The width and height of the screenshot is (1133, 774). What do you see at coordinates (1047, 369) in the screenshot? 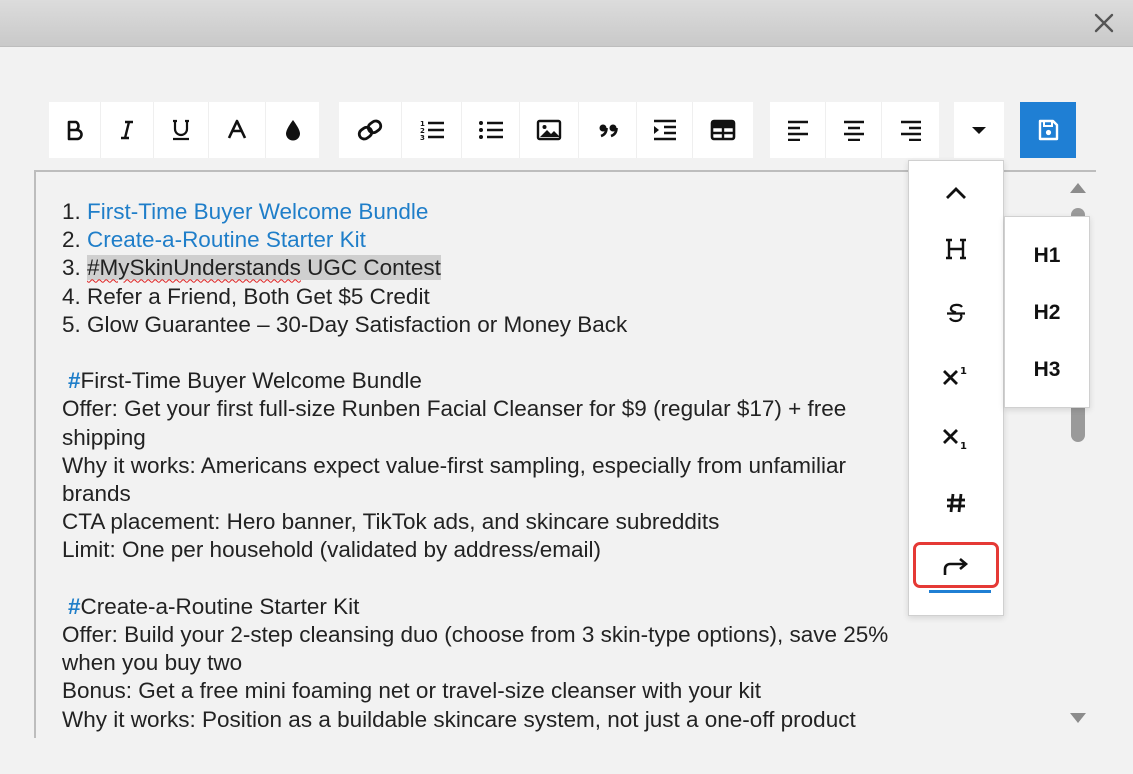
I see `heading-h3-option: H3` at bounding box center [1047, 369].